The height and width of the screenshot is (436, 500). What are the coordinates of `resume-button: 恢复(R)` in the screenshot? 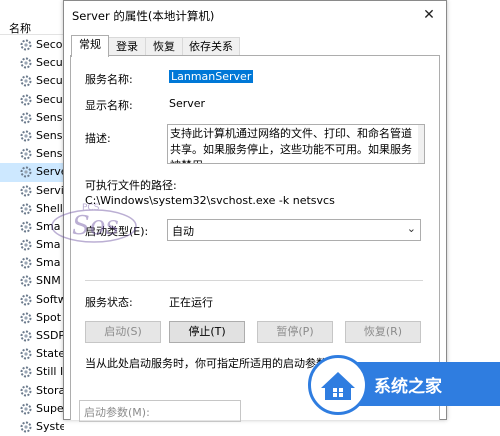 It's located at (383, 332).